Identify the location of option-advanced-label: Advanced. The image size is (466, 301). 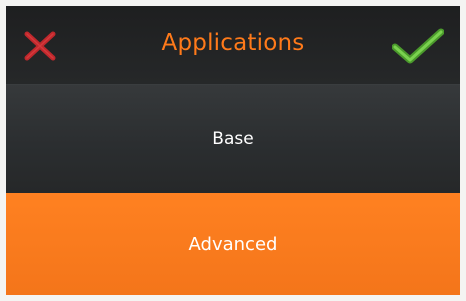
(233, 244).